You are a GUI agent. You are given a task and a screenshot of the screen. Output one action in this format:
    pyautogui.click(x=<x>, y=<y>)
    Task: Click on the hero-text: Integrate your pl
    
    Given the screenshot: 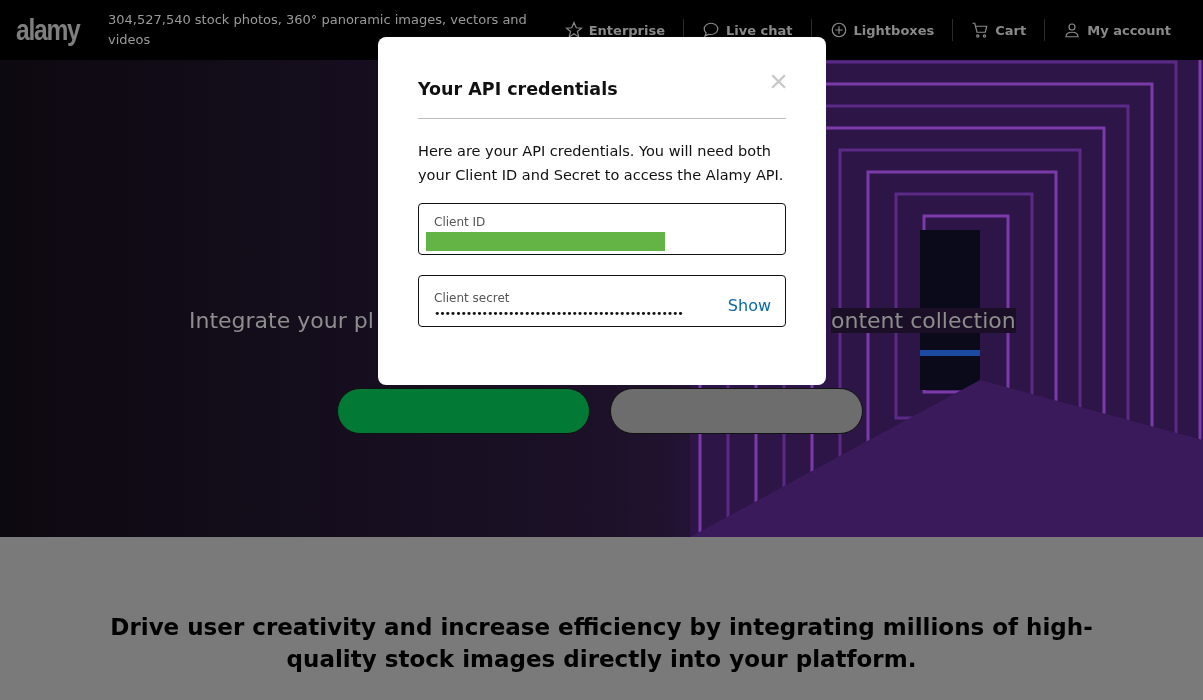 What is the action you would take?
    pyautogui.click(x=282, y=320)
    